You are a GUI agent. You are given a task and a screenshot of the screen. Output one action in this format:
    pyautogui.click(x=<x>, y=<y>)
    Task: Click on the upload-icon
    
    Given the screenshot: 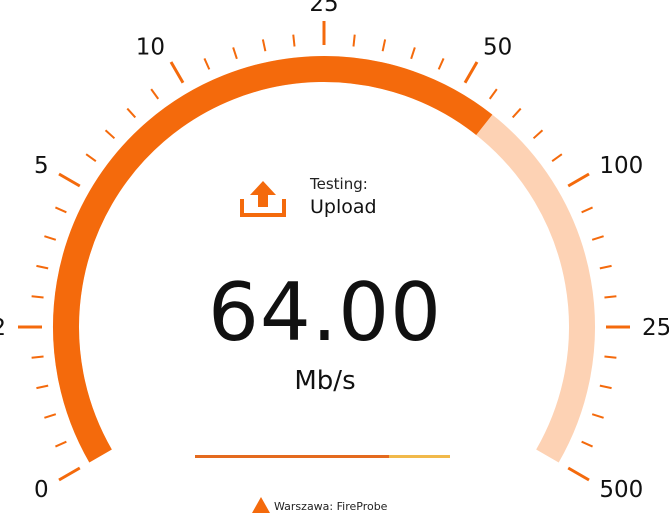 What is the action you would take?
    pyautogui.click(x=263, y=199)
    